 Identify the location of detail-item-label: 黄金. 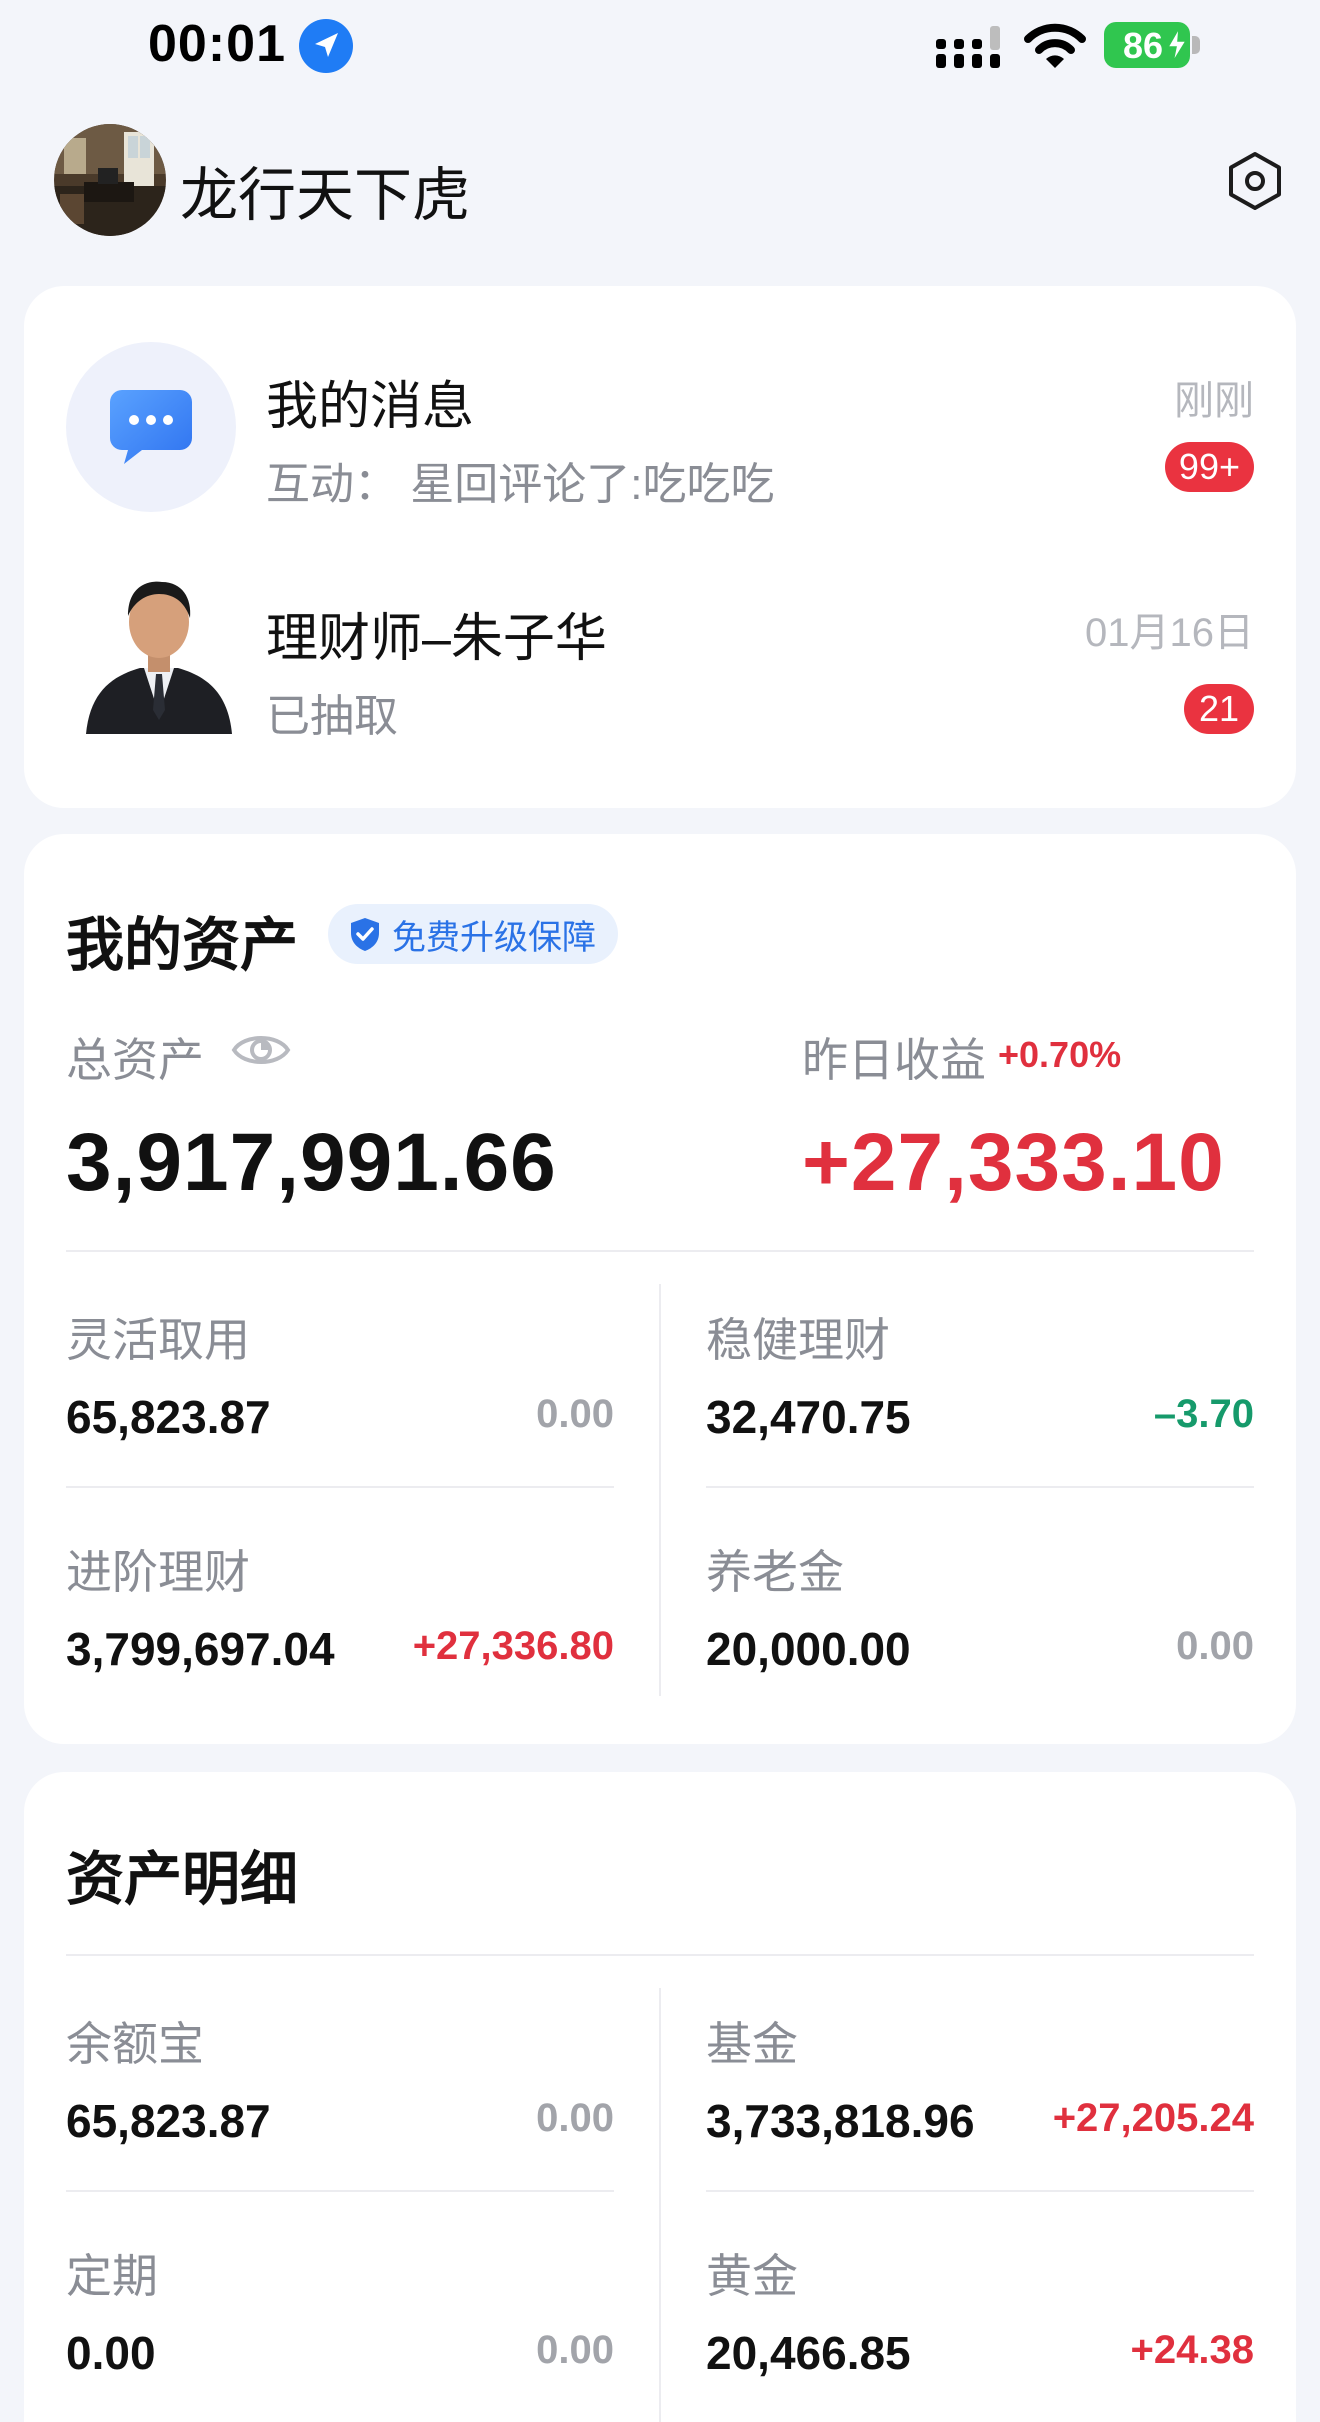
(752, 2276).